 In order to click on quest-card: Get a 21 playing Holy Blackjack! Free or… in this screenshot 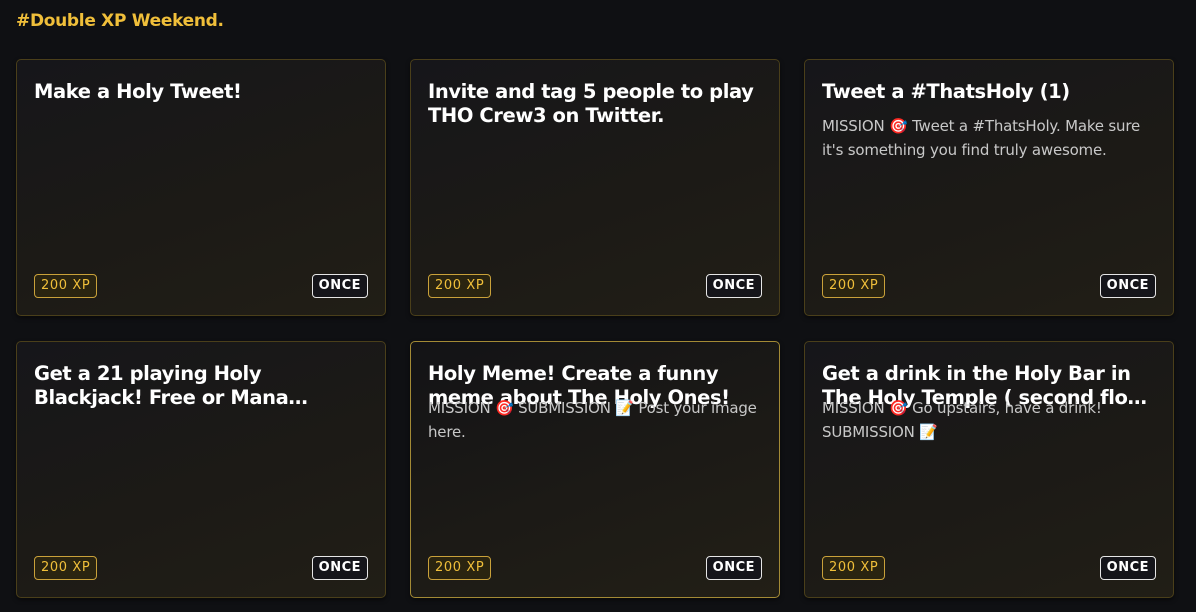, I will do `click(201, 469)`.